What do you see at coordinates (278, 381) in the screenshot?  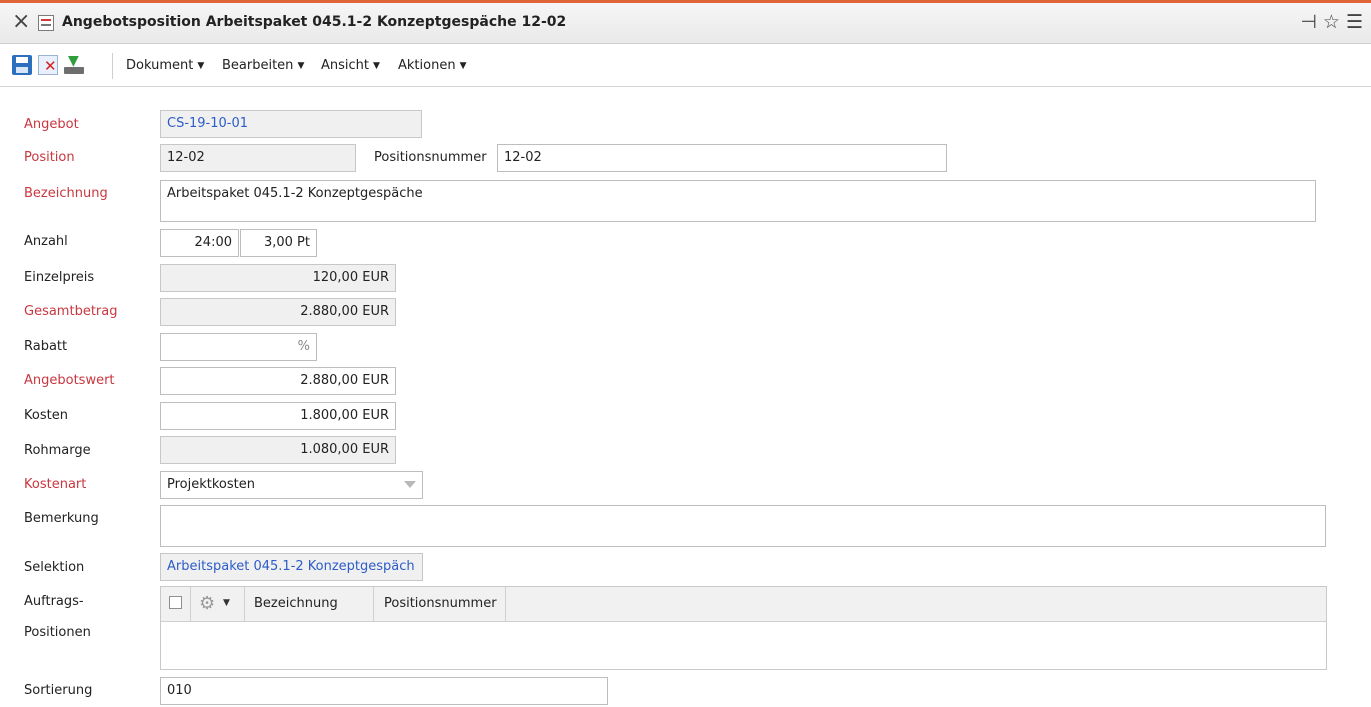 I see `angebotswert-field: 2.880,00 EUR` at bounding box center [278, 381].